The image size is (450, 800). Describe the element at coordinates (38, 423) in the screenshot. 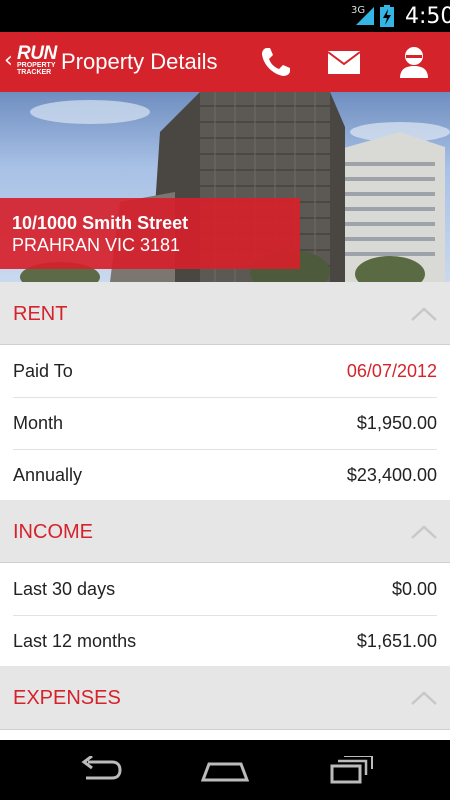

I see `row-label: Month` at that location.